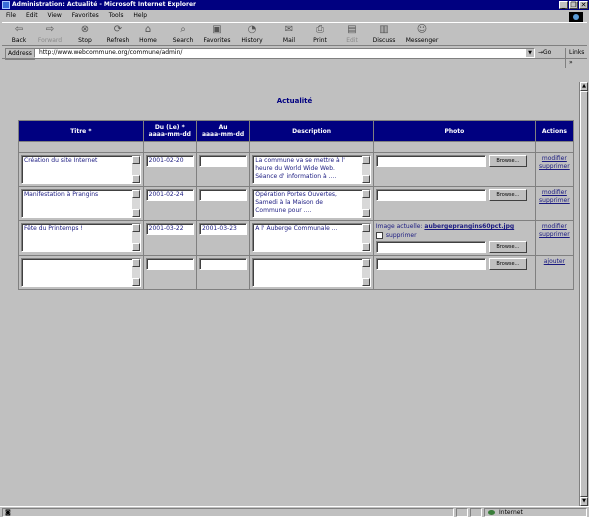  Describe the element at coordinates (140, 15) in the screenshot. I see `menu-help: Help` at that location.